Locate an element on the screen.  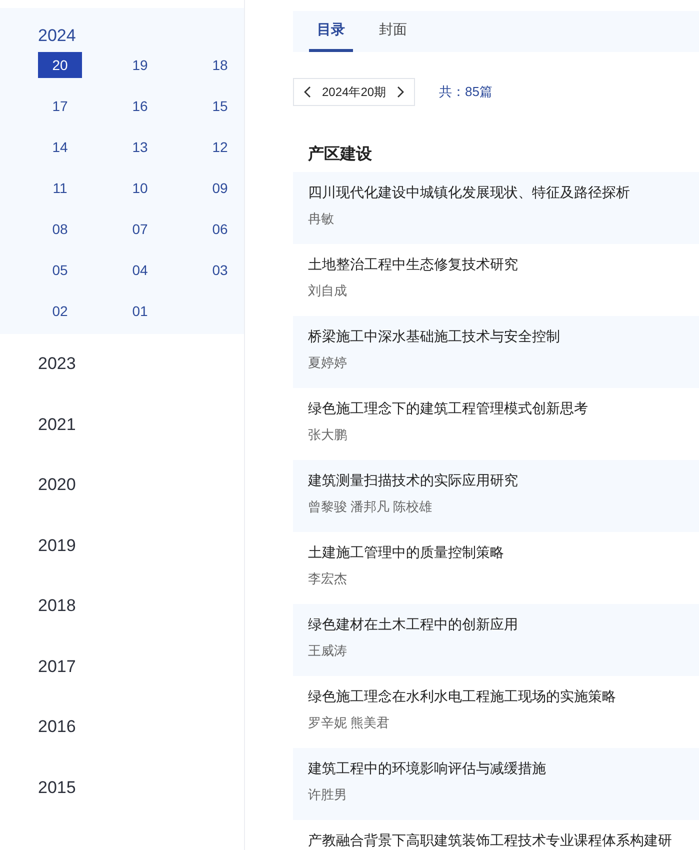
issue-label: 2024年20期 is located at coordinates (354, 92).